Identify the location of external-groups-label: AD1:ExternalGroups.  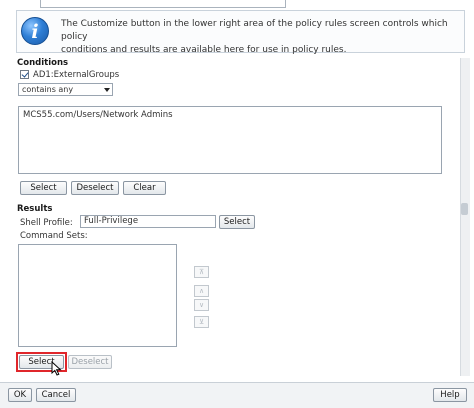
(76, 75).